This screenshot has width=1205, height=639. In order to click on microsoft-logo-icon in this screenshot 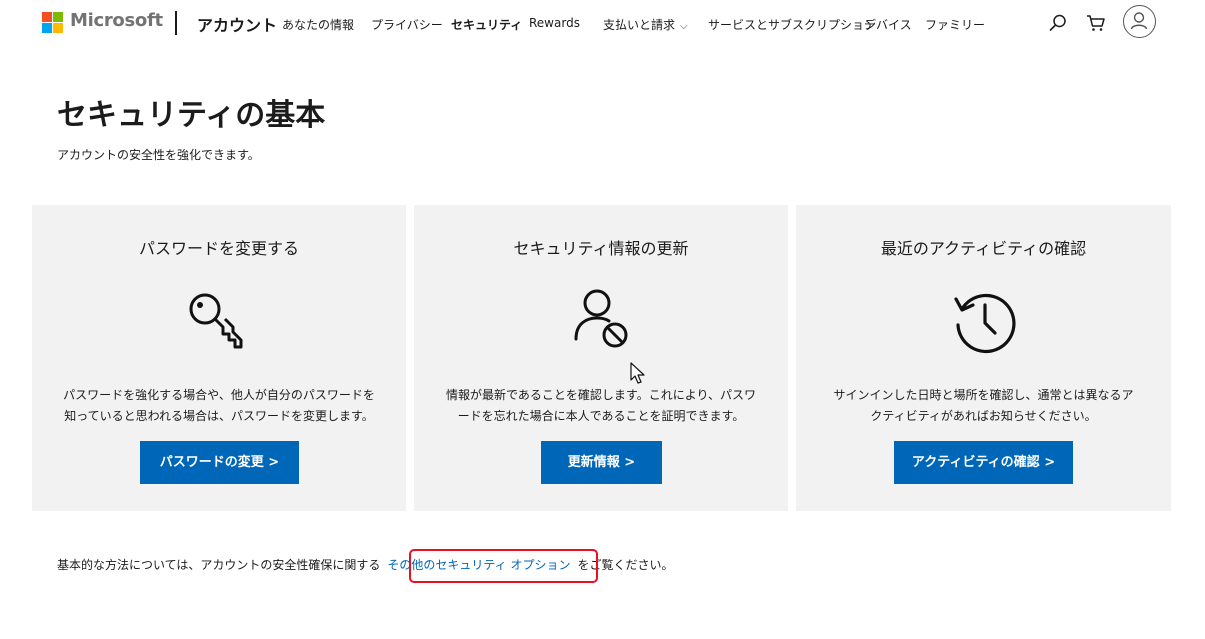, I will do `click(53, 23)`.